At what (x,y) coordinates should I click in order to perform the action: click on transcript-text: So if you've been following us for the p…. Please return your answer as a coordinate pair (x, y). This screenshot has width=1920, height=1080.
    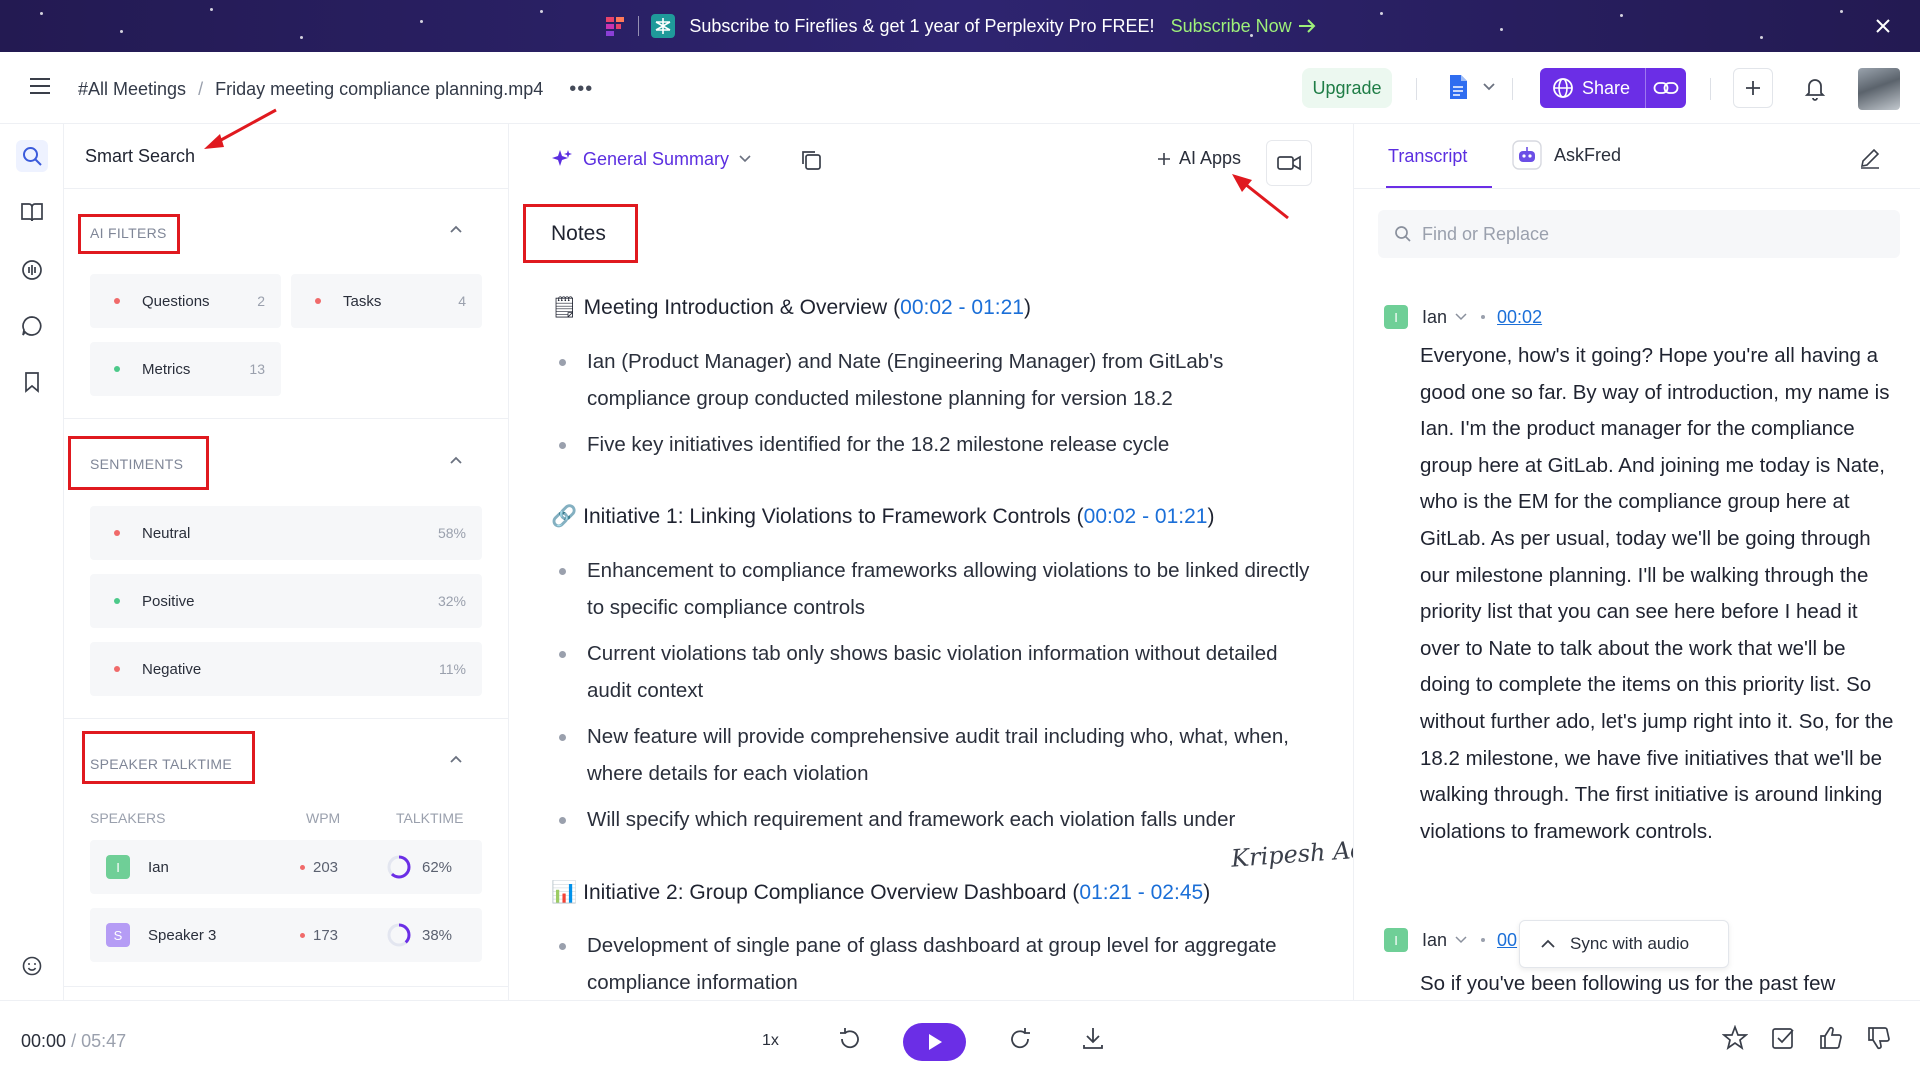
    Looking at the image, I should click on (1628, 983).